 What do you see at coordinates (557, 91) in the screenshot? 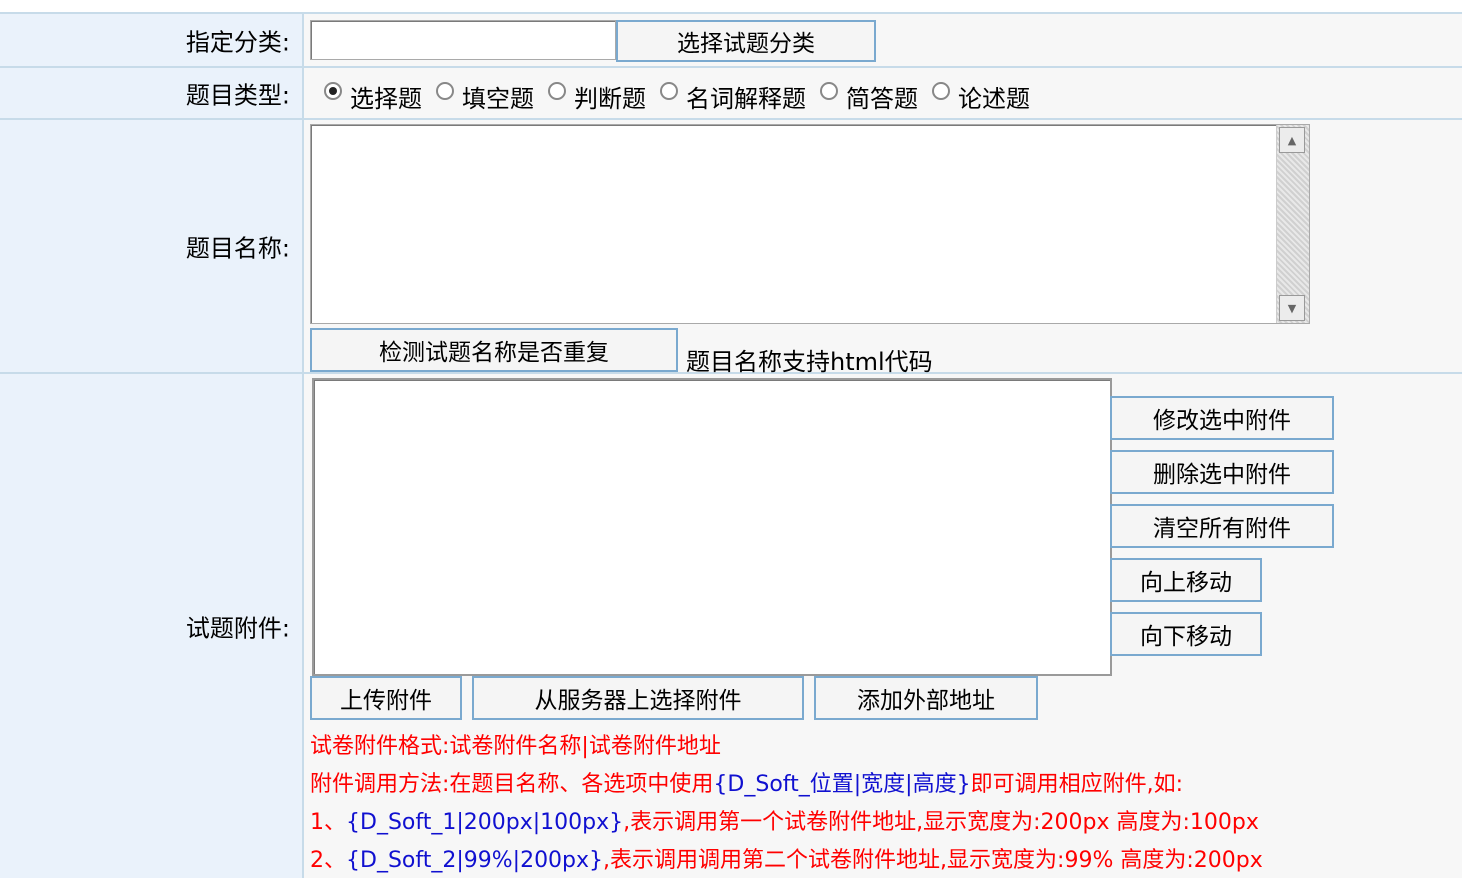
I see `radio-true-false-dot` at bounding box center [557, 91].